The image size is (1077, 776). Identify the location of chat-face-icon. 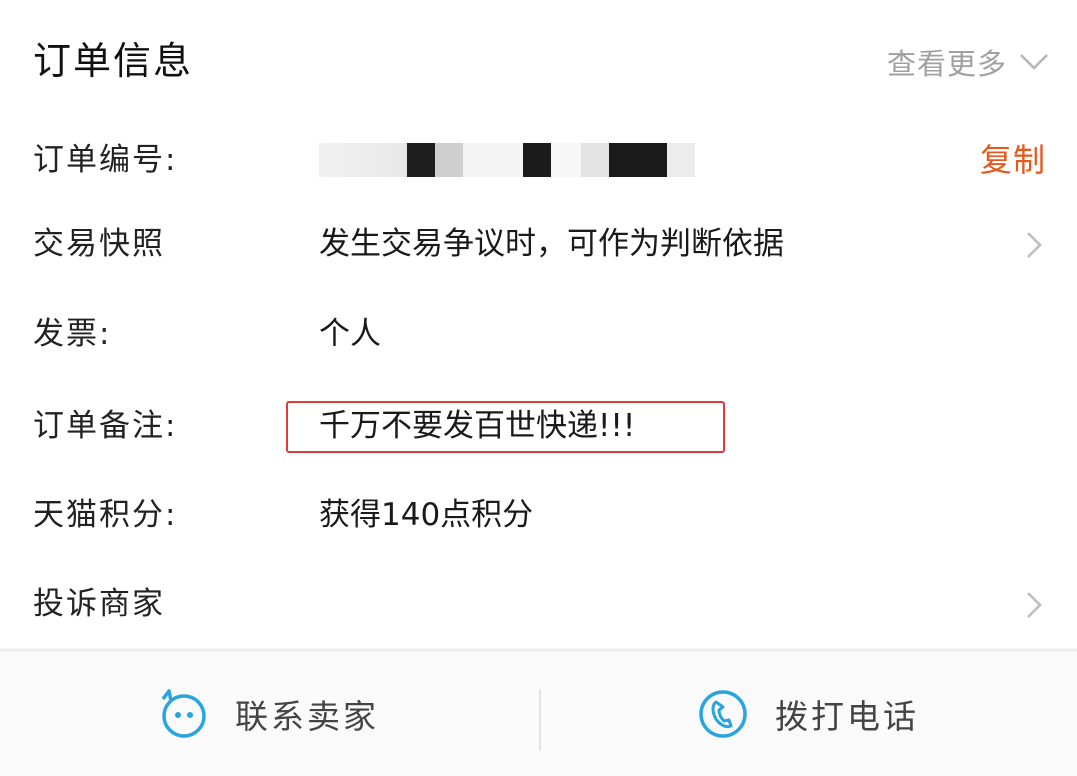
(183, 713).